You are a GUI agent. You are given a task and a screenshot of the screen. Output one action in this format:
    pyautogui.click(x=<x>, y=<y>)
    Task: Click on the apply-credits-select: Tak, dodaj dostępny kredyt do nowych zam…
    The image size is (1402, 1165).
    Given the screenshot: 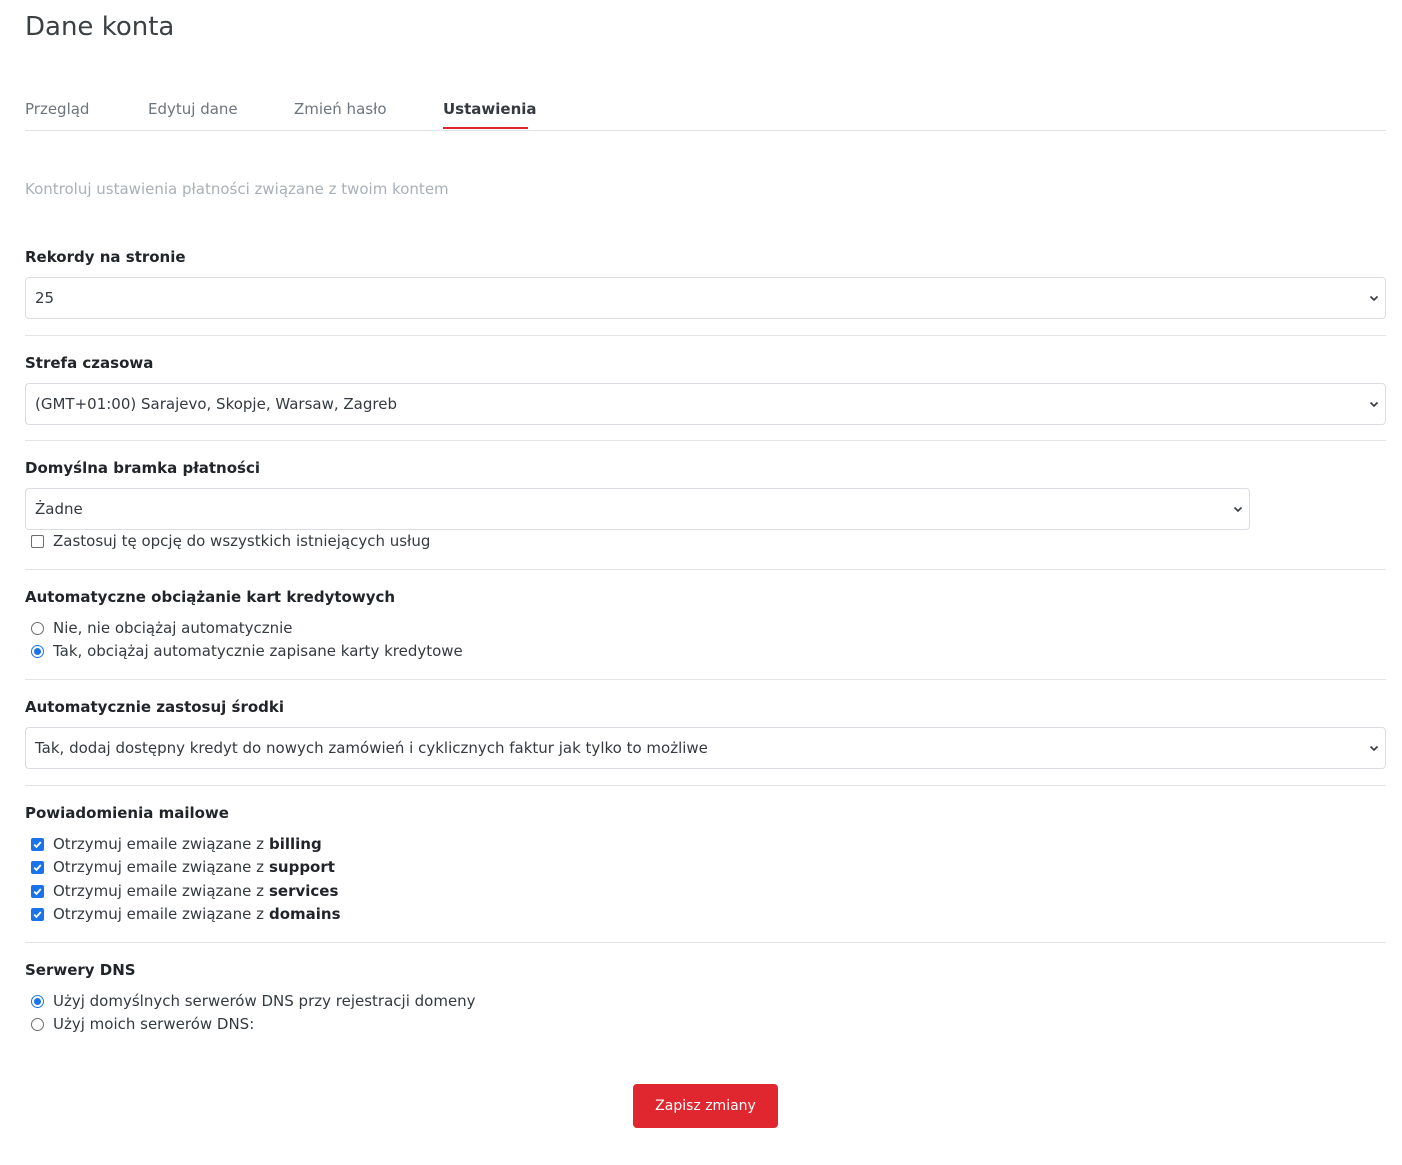 What is the action you would take?
    pyautogui.click(x=705, y=748)
    